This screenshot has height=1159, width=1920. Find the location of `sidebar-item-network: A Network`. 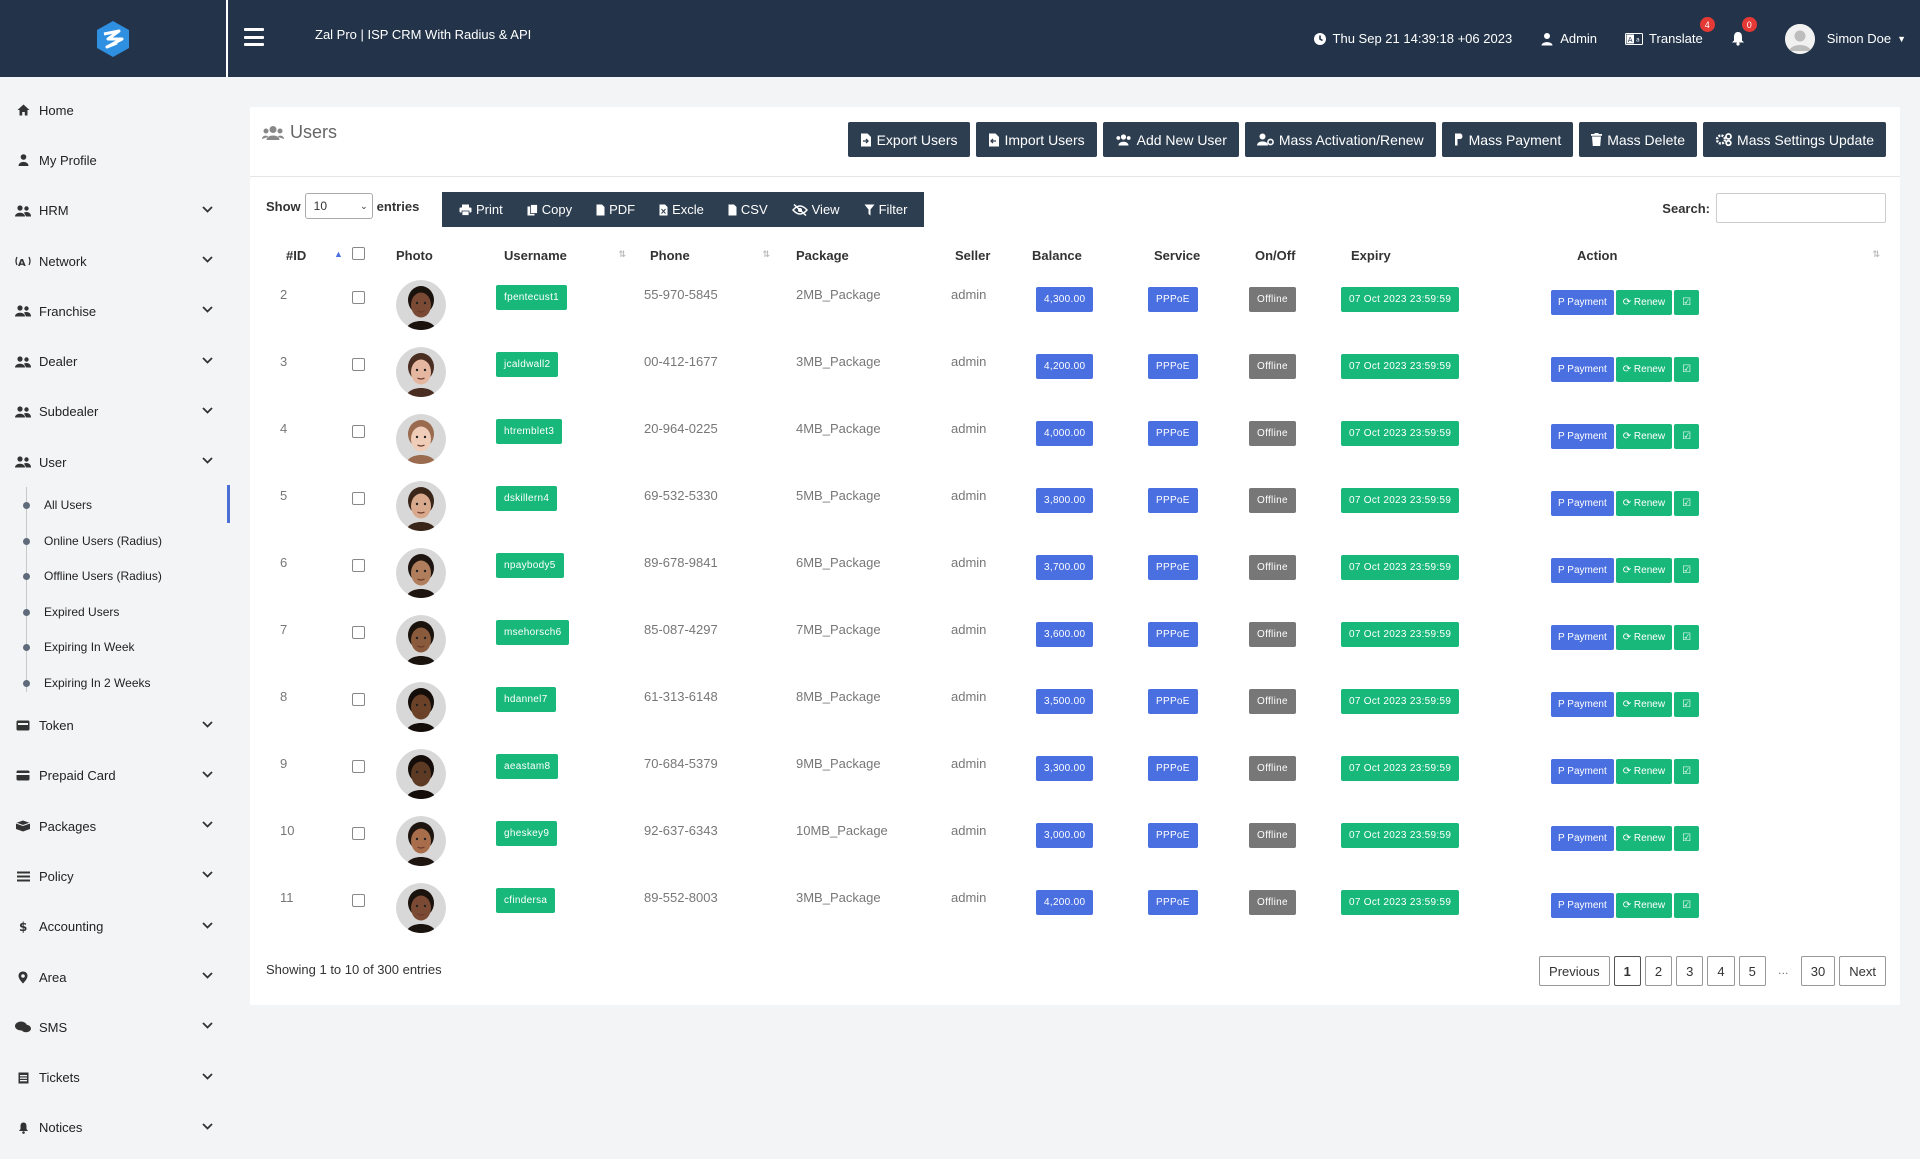

sidebar-item-network: A Network is located at coordinates (114, 261).